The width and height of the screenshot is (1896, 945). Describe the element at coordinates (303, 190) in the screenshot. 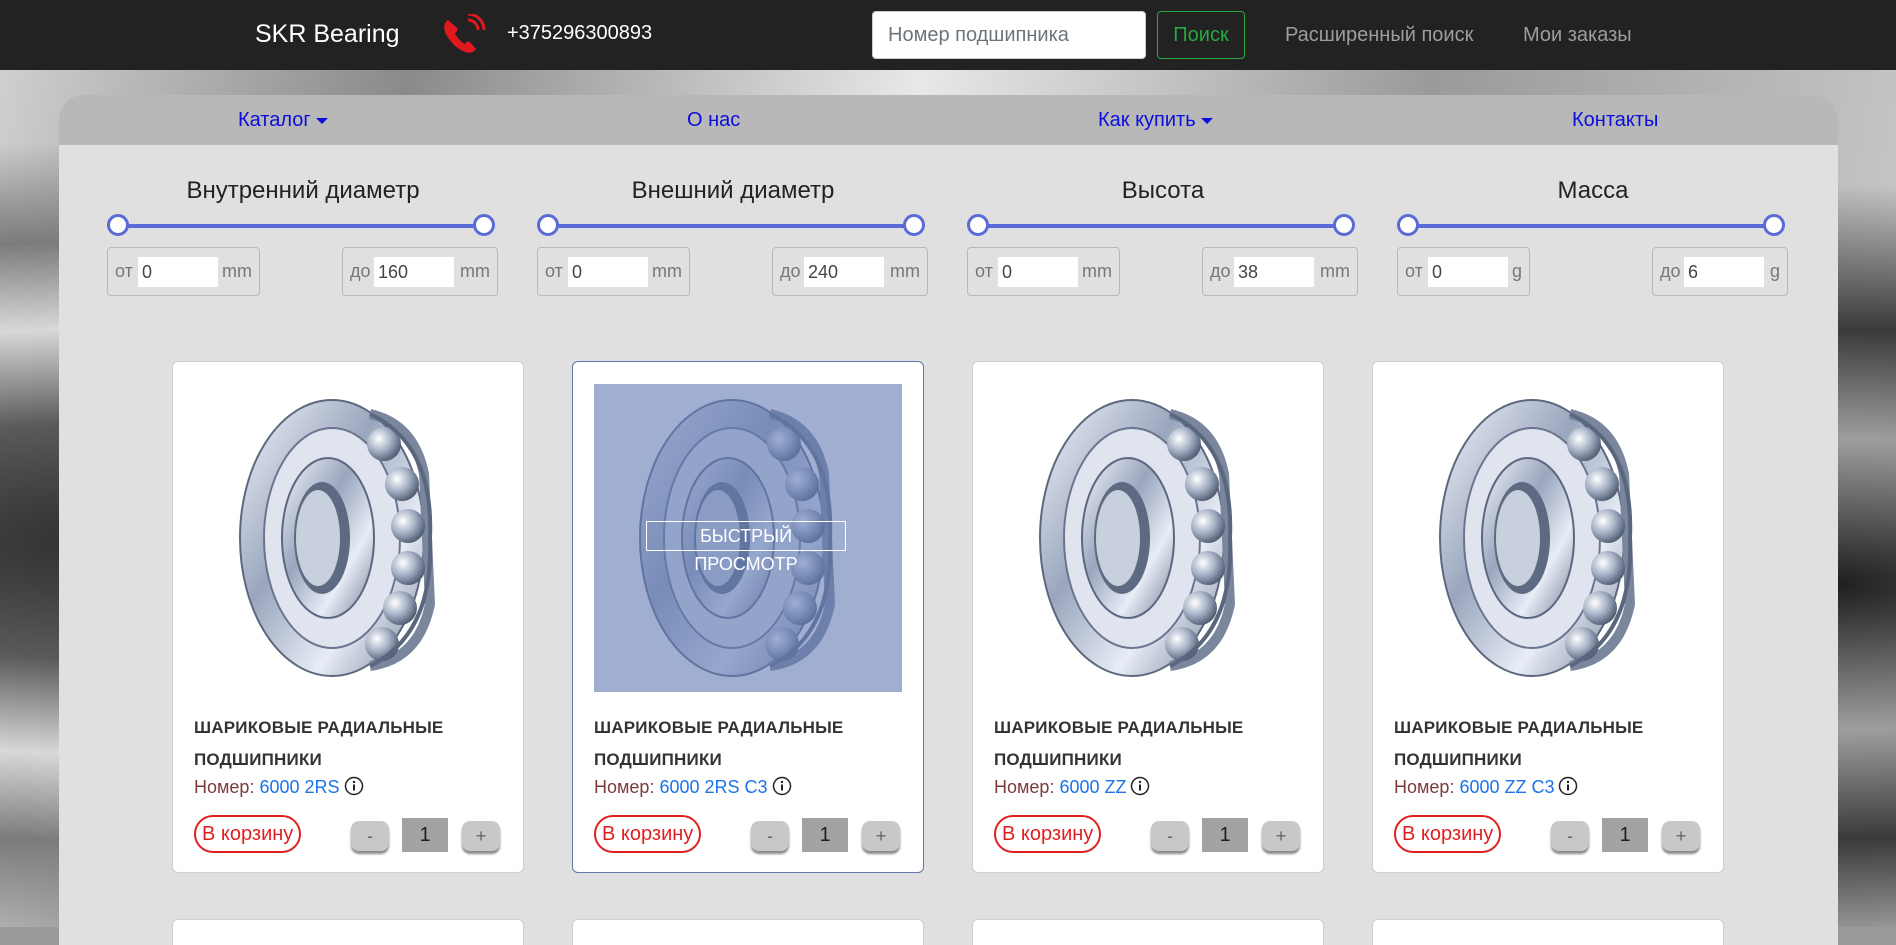

I see `filter-title: Внутренний диаметр` at that location.